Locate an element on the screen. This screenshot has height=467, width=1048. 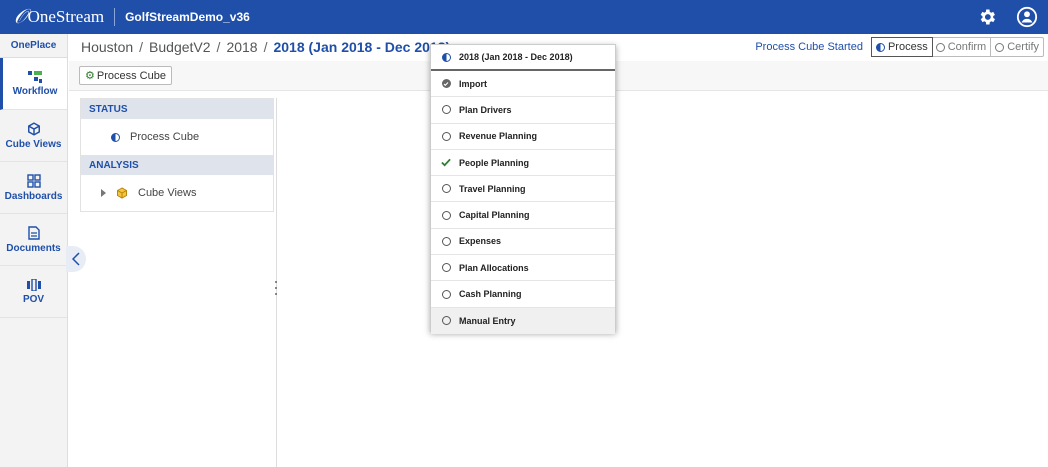
checkmark-icon is located at coordinates (446, 163).